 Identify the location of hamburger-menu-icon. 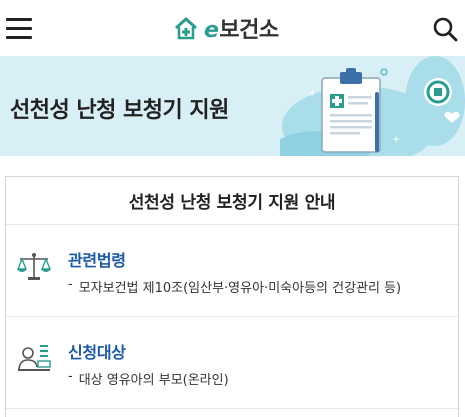
(19, 28).